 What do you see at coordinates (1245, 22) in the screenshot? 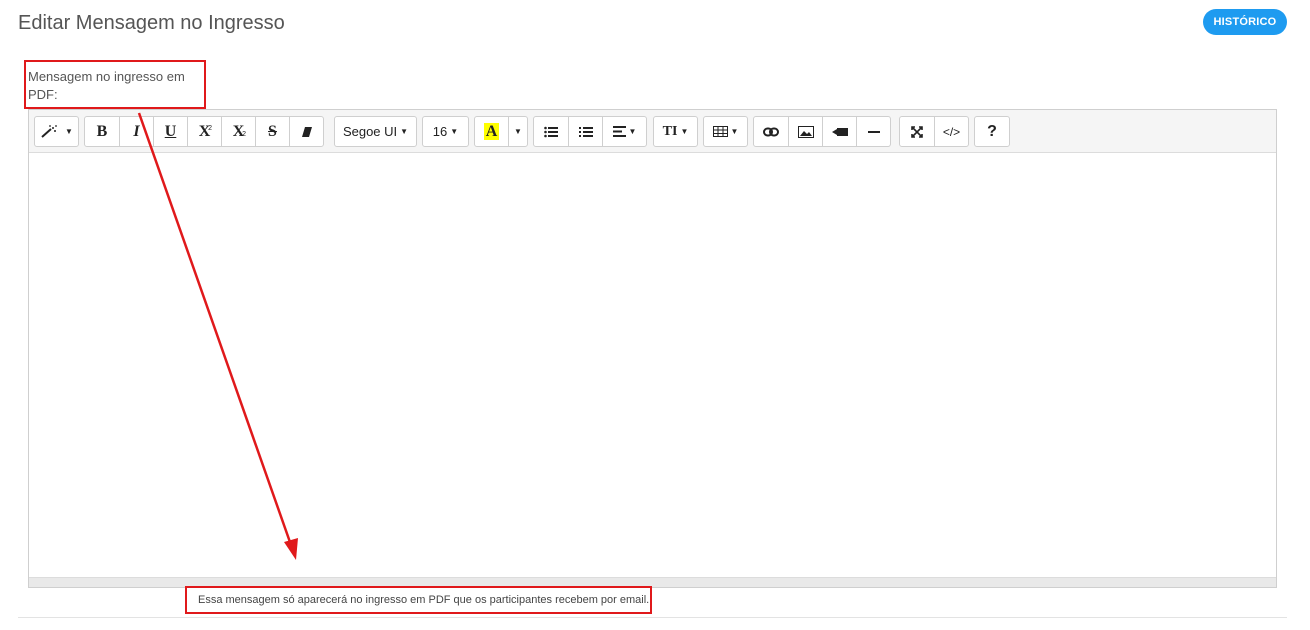
I see `history-button: HISTÓRICO` at bounding box center [1245, 22].